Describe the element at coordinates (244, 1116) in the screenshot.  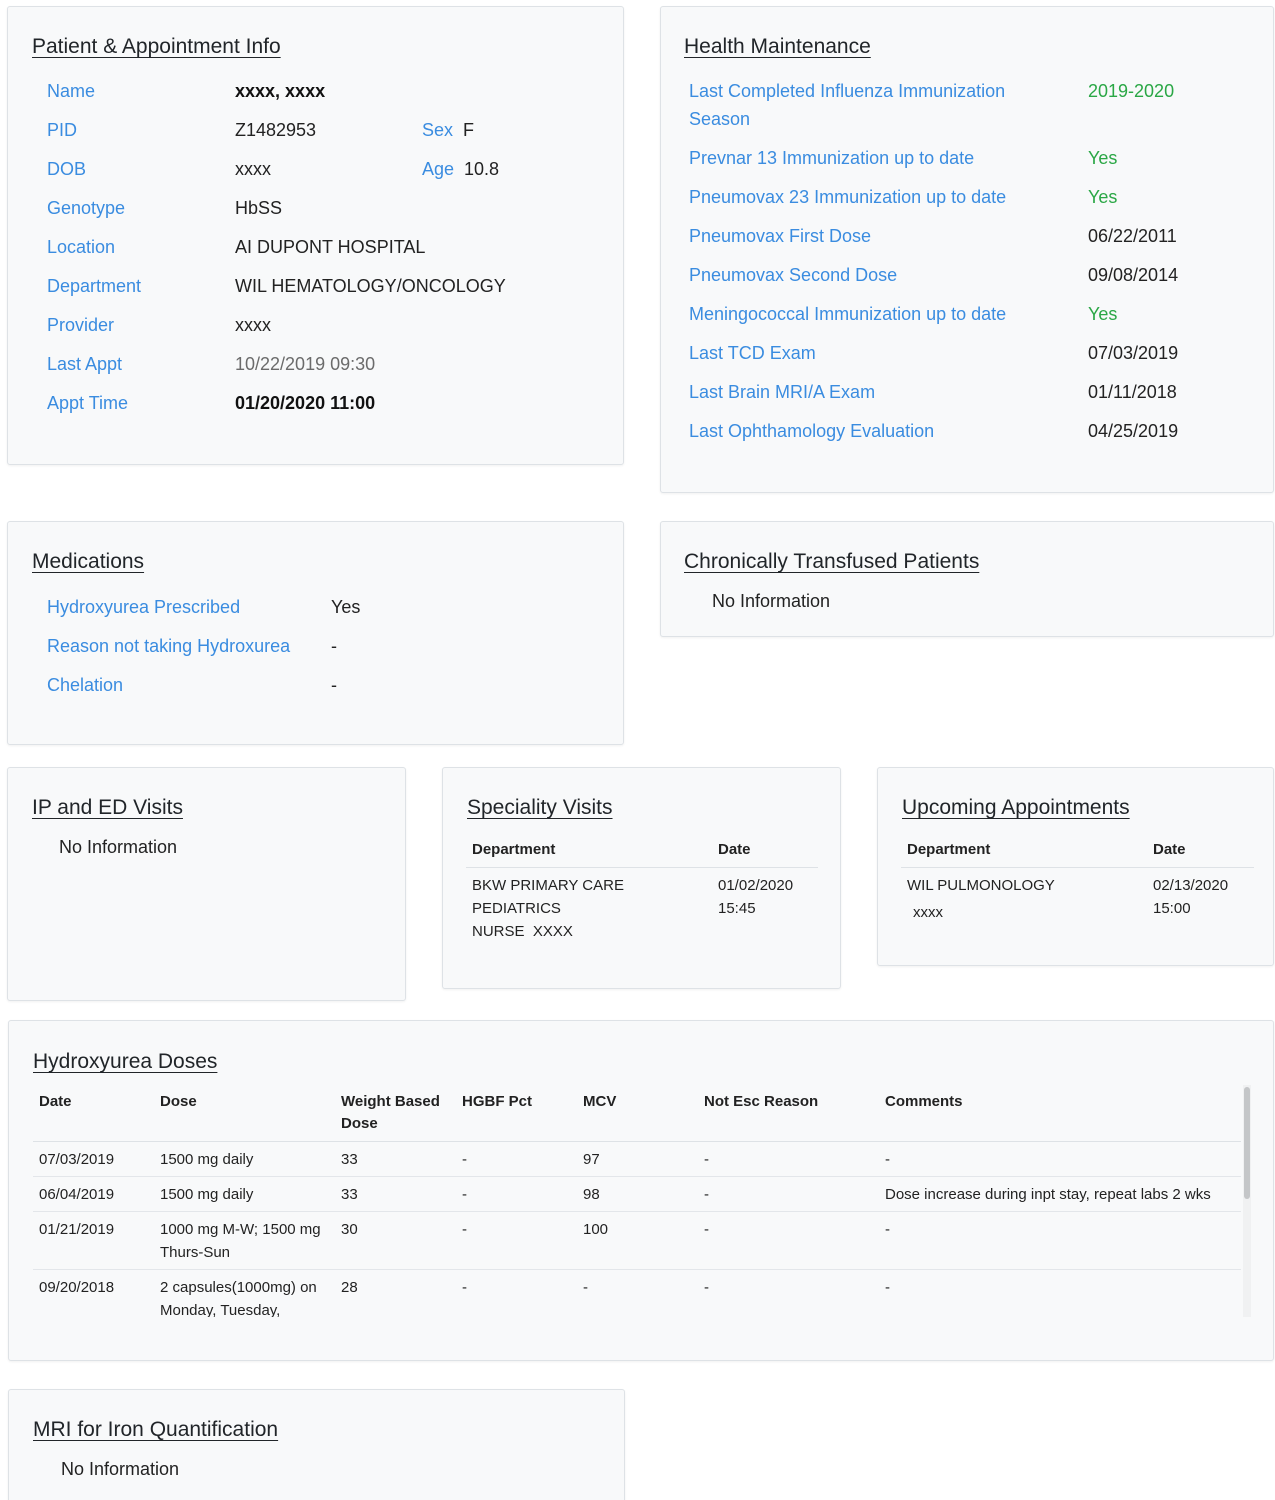
I see `column-header-dose: Dose` at that location.